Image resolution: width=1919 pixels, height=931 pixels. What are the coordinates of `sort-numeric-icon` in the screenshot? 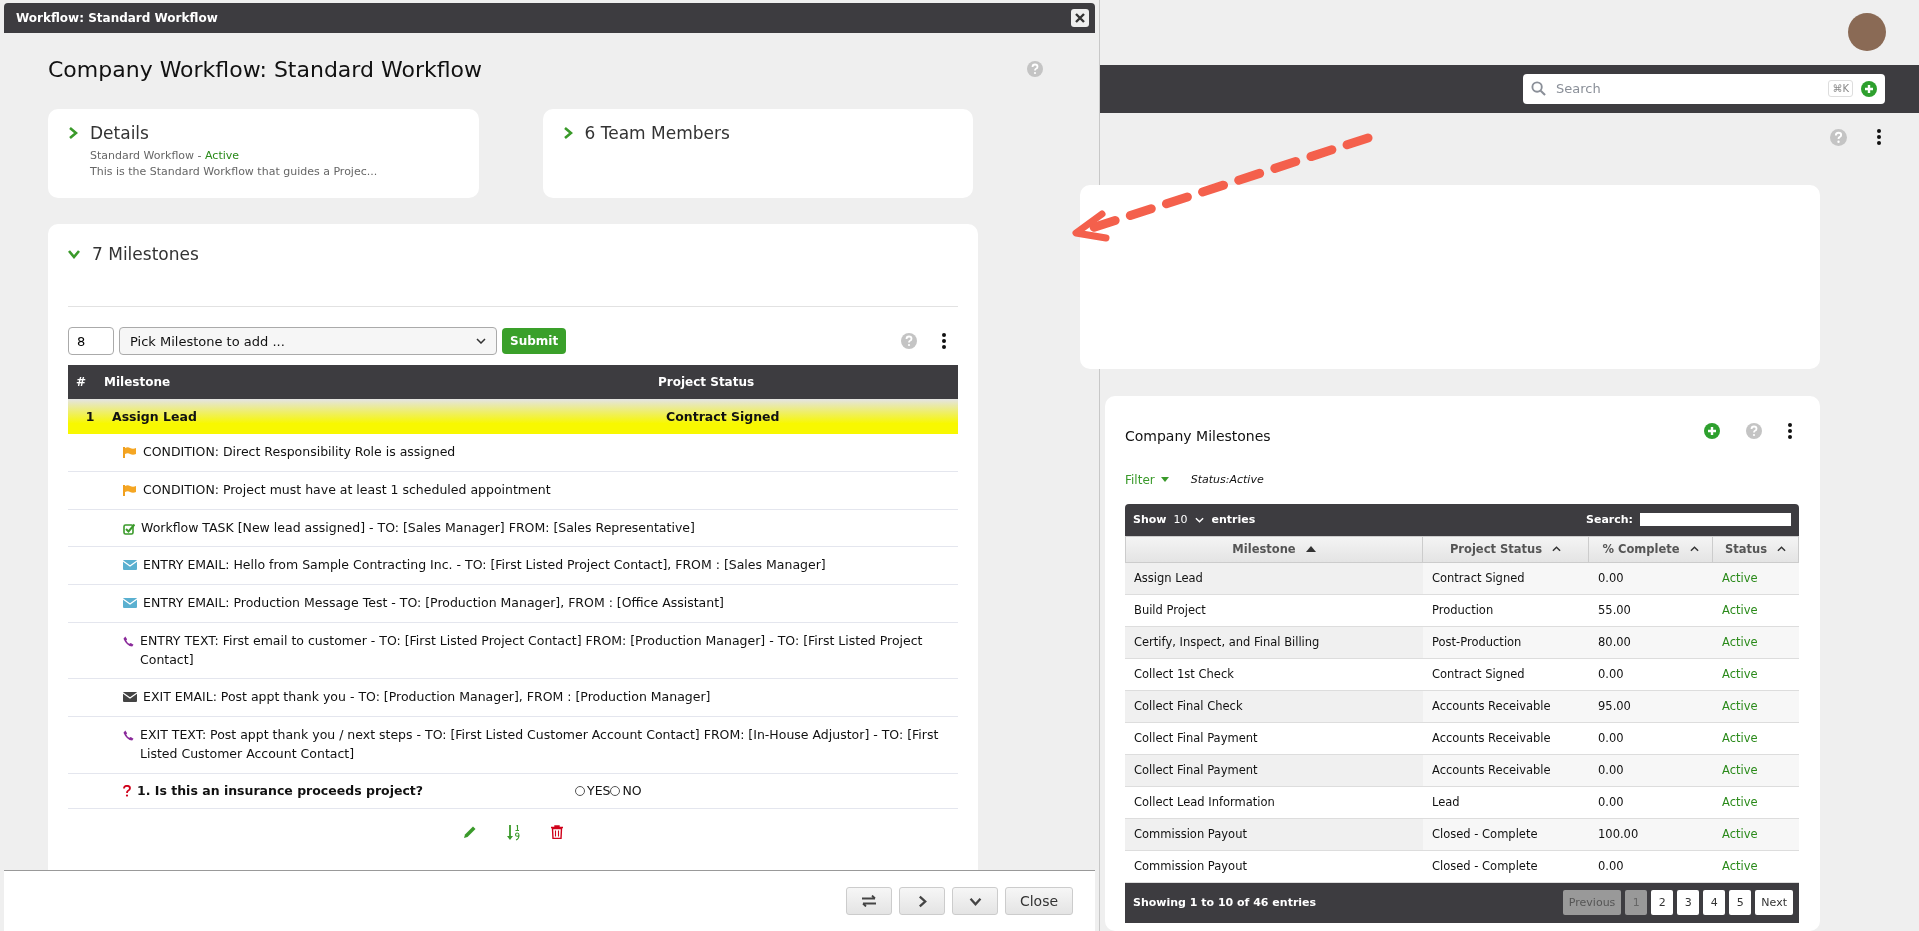 It's located at (514, 833).